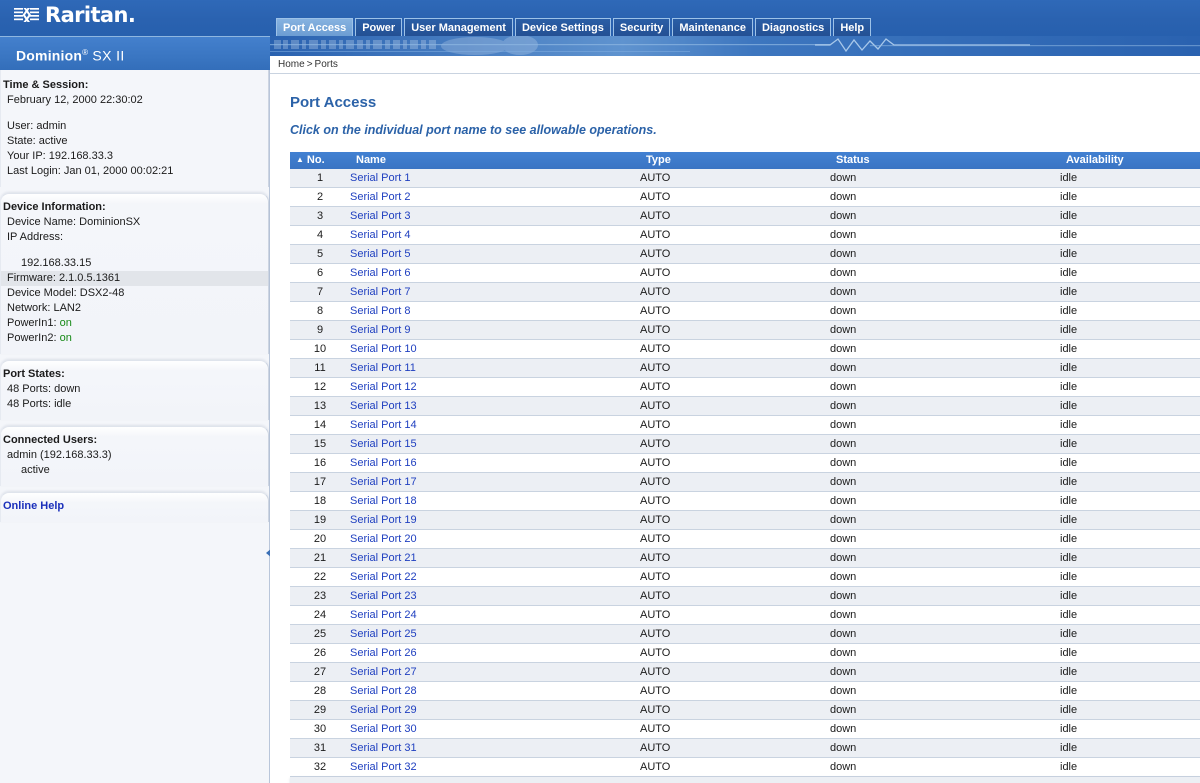 The width and height of the screenshot is (1200, 783). I want to click on column-header-status: Status, so click(945, 160).